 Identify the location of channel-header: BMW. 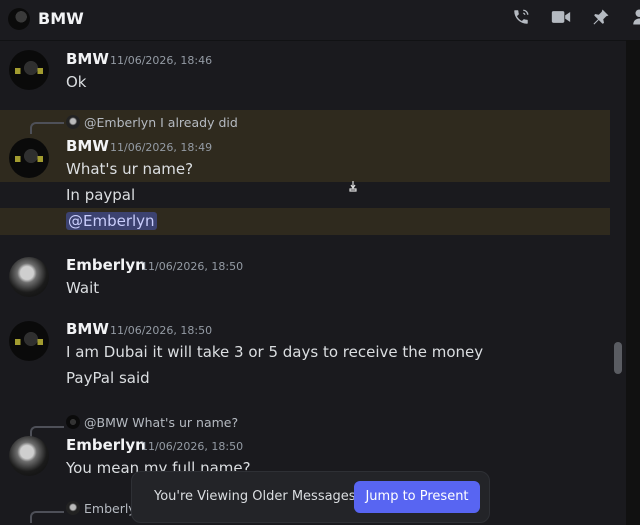
(320, 20).